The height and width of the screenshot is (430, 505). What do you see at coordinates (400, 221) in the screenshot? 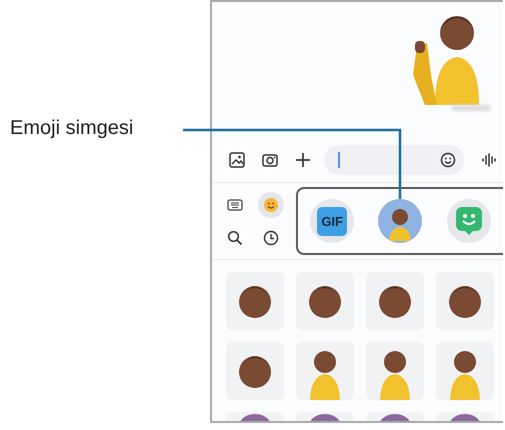
I see `avatar-category-button` at bounding box center [400, 221].